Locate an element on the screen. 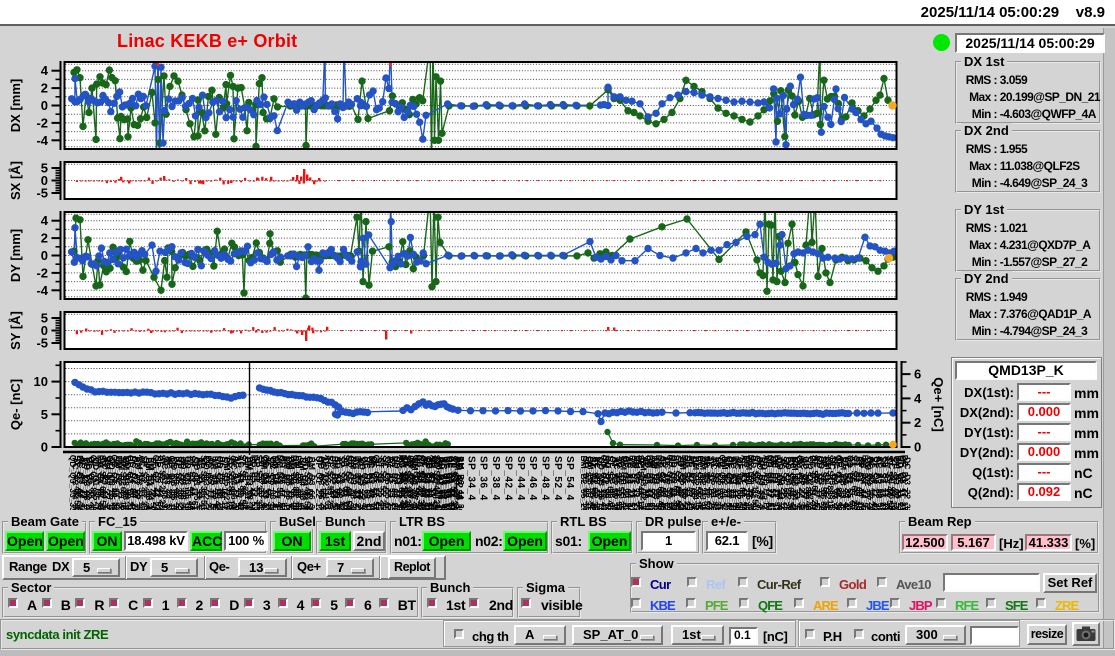 This screenshot has height=656, width=1115. svg-text: SP_52_4 is located at coordinates (557, 478).